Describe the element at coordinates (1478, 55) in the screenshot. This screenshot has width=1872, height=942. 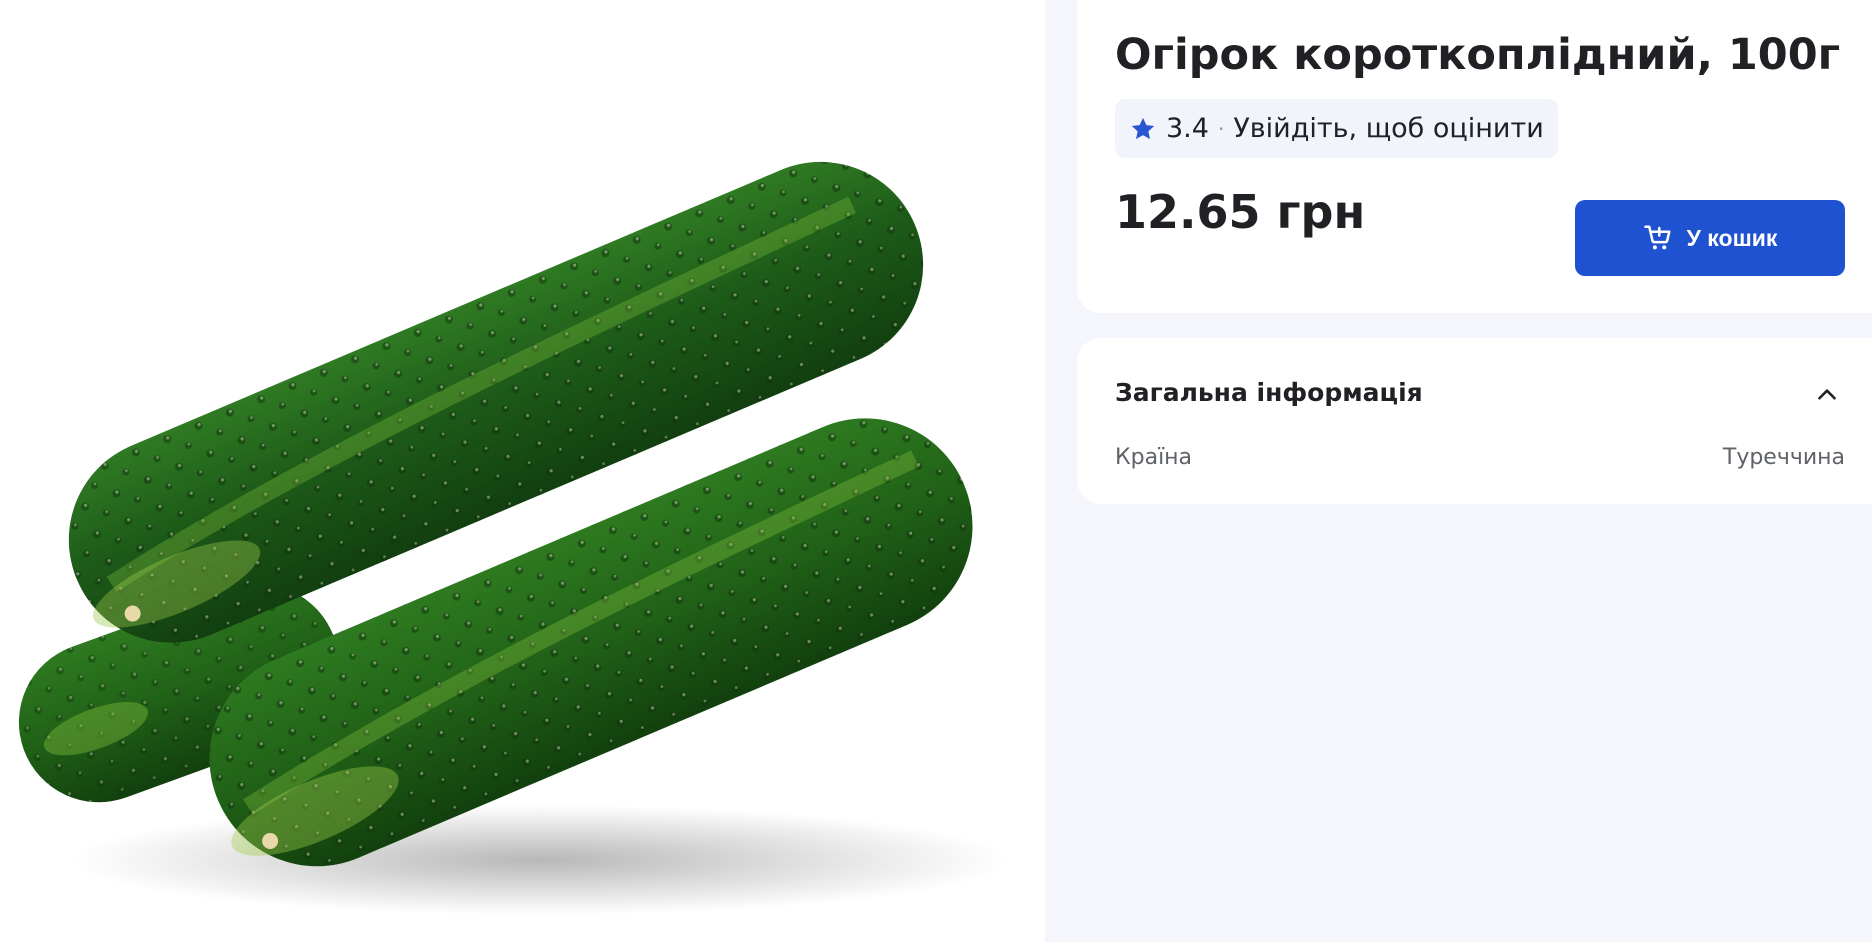
I see `product-title: Огірок короткоплідний, 100г` at that location.